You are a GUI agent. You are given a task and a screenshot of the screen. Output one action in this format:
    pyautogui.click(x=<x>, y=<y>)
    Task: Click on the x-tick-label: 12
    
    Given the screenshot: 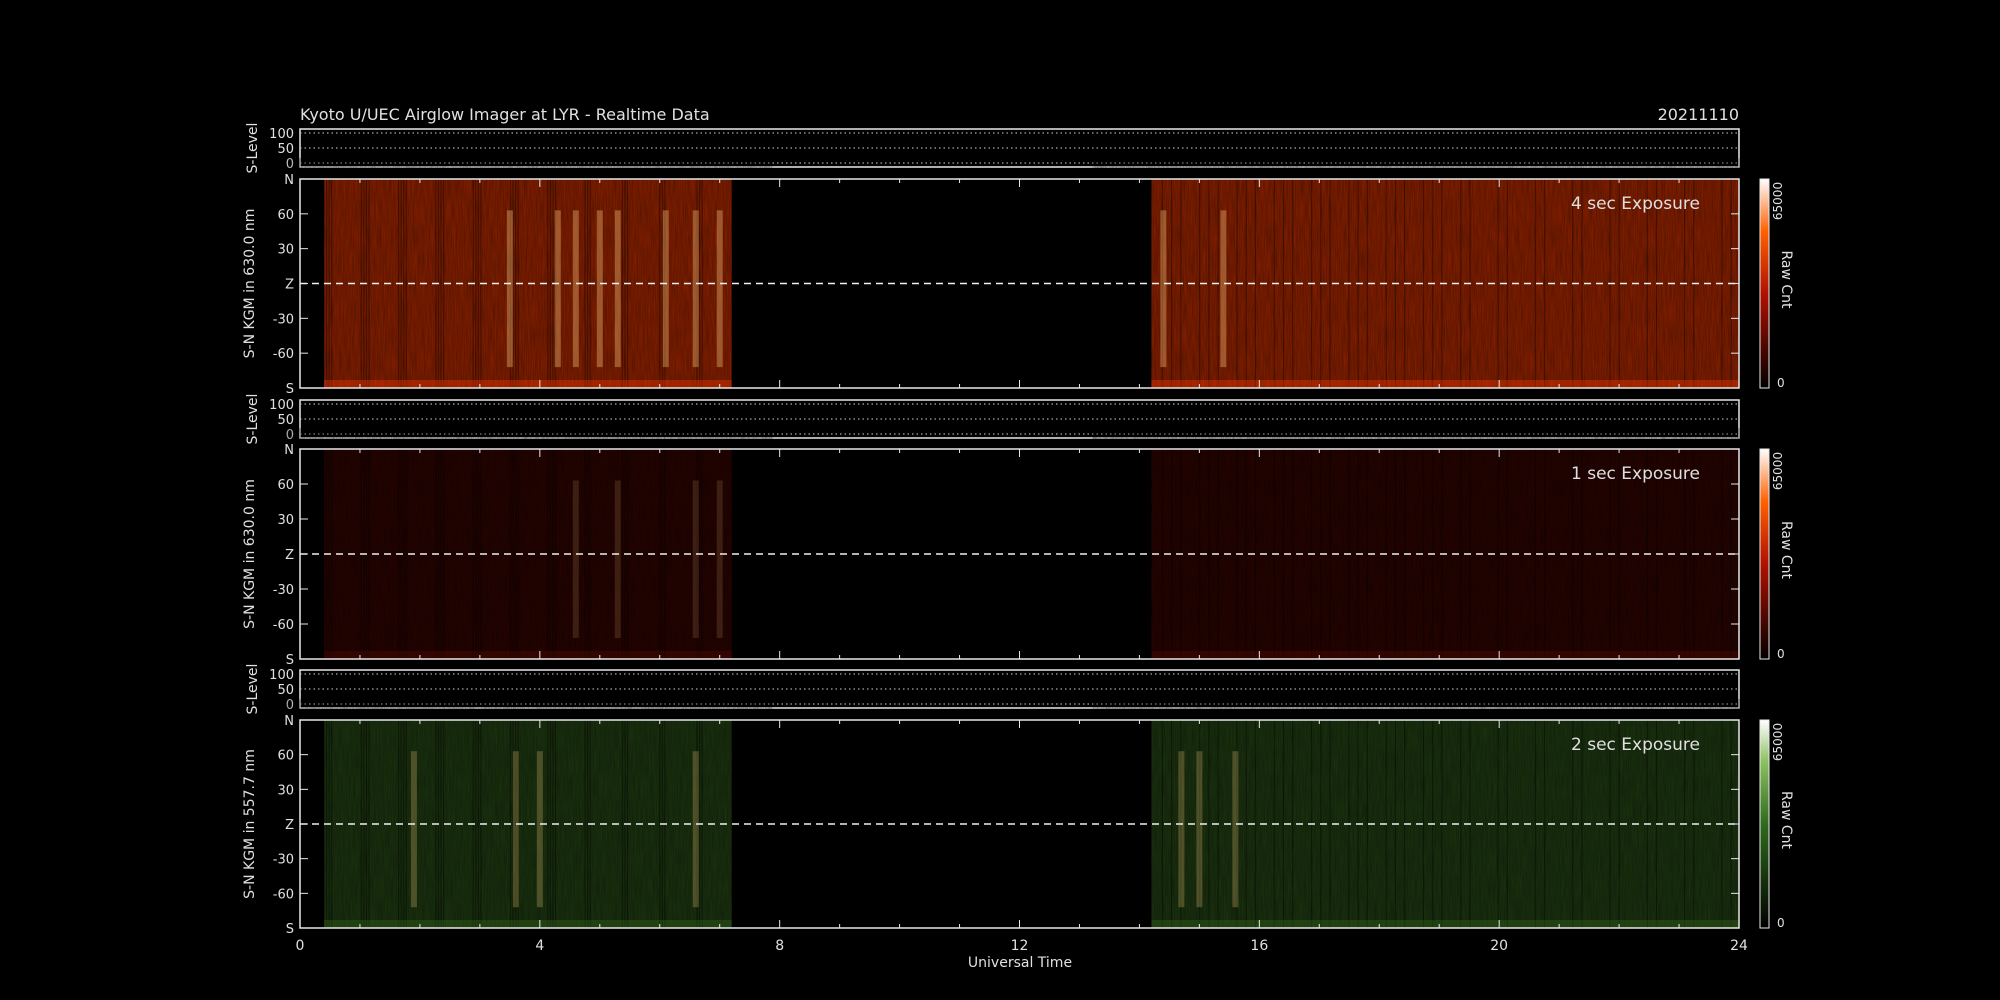 What is the action you would take?
    pyautogui.click(x=1020, y=946)
    